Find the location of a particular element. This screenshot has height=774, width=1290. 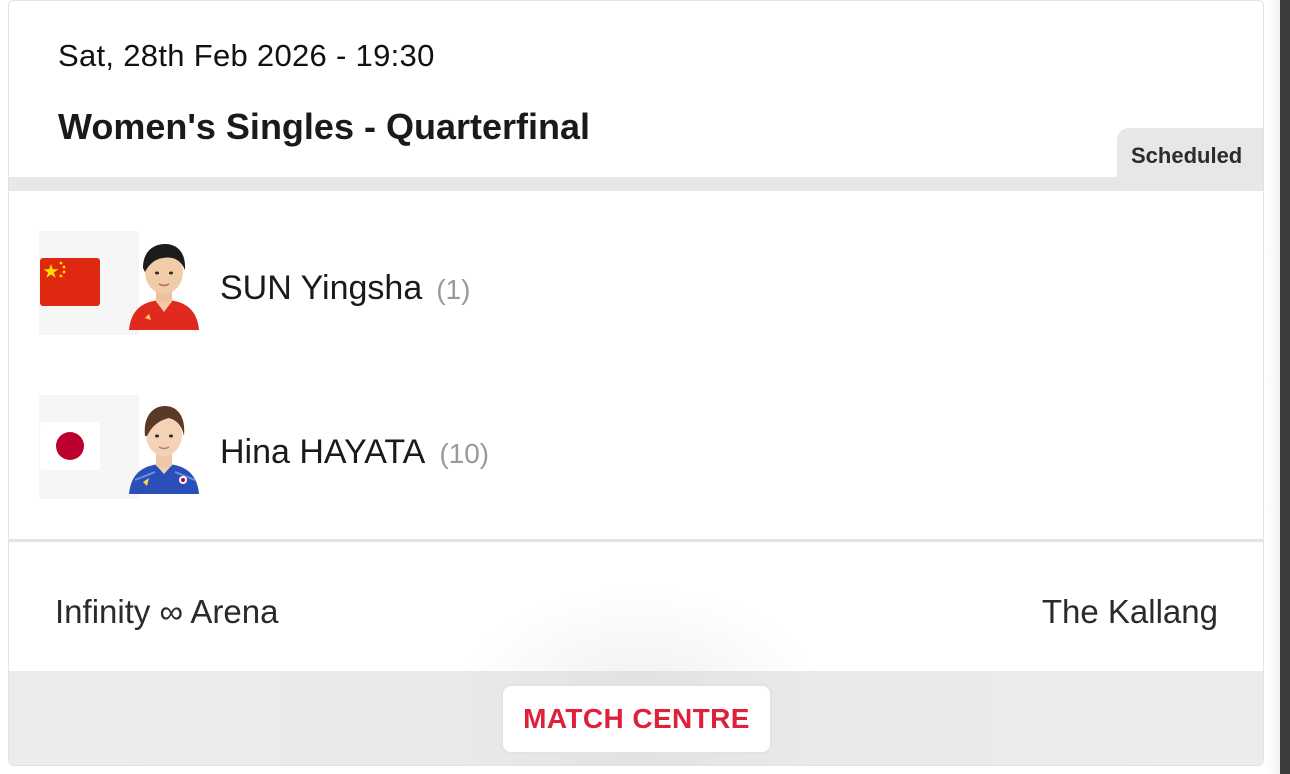

player-name: Hina HAYATA is located at coordinates (322, 452).